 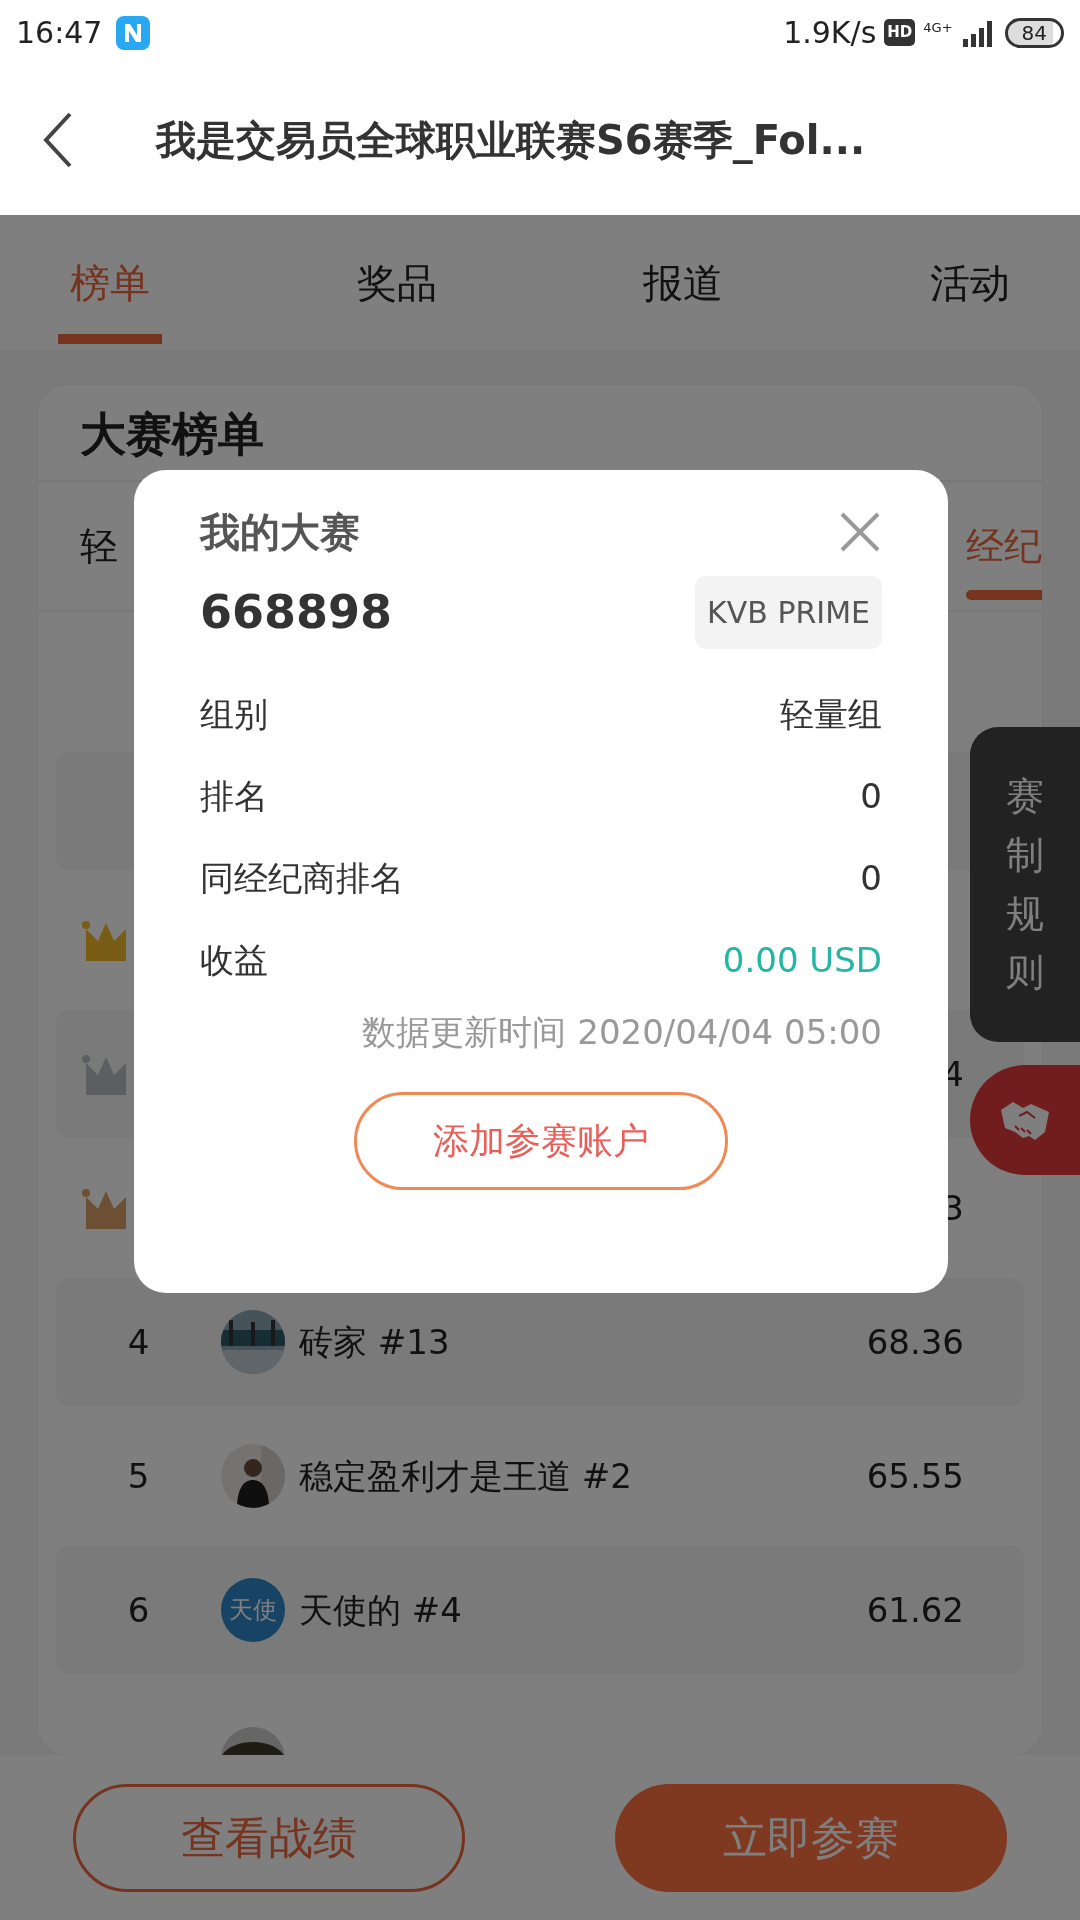 What do you see at coordinates (280, 532) in the screenshot?
I see `dialog-title: 我的大赛` at bounding box center [280, 532].